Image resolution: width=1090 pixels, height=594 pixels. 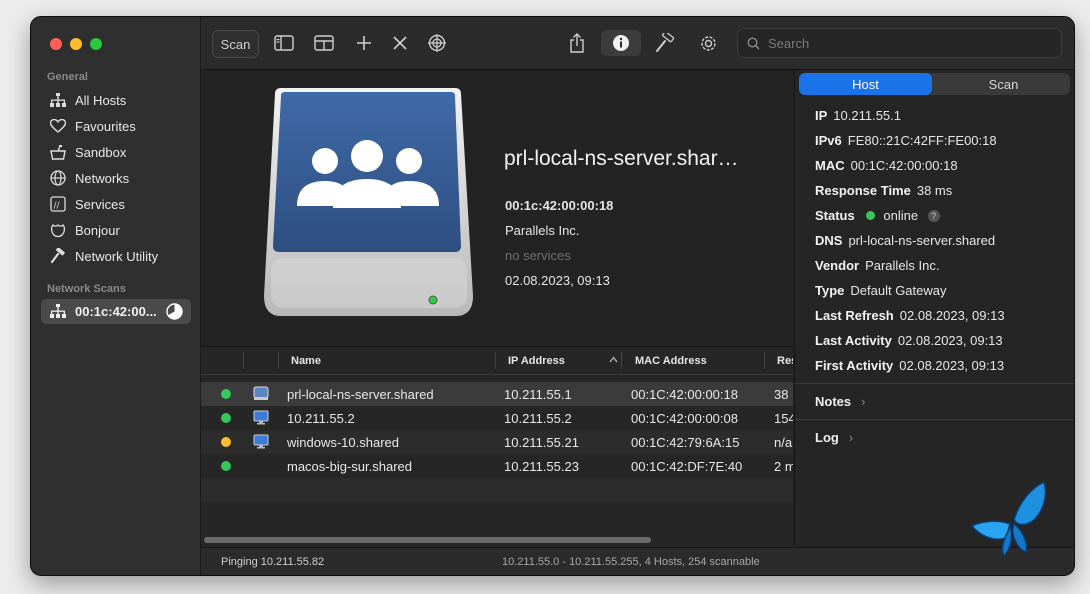 What do you see at coordinates (783, 442) in the screenshot?
I see `cell-response: n/a` at bounding box center [783, 442].